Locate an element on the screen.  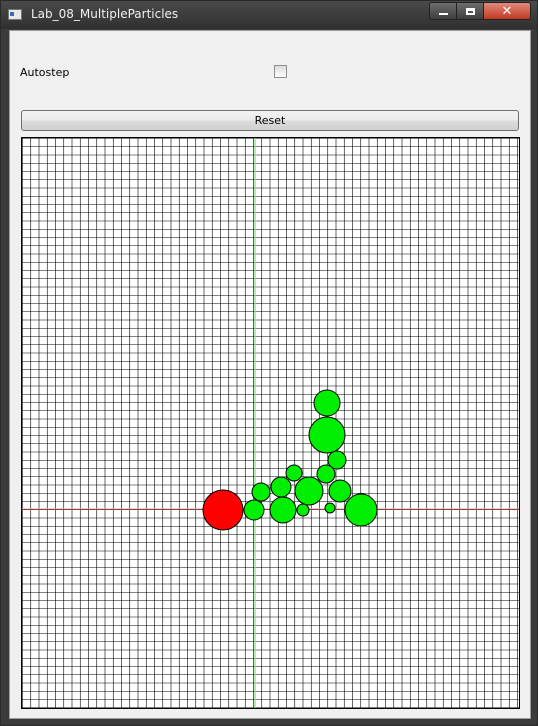
particle-red is located at coordinates (223, 510).